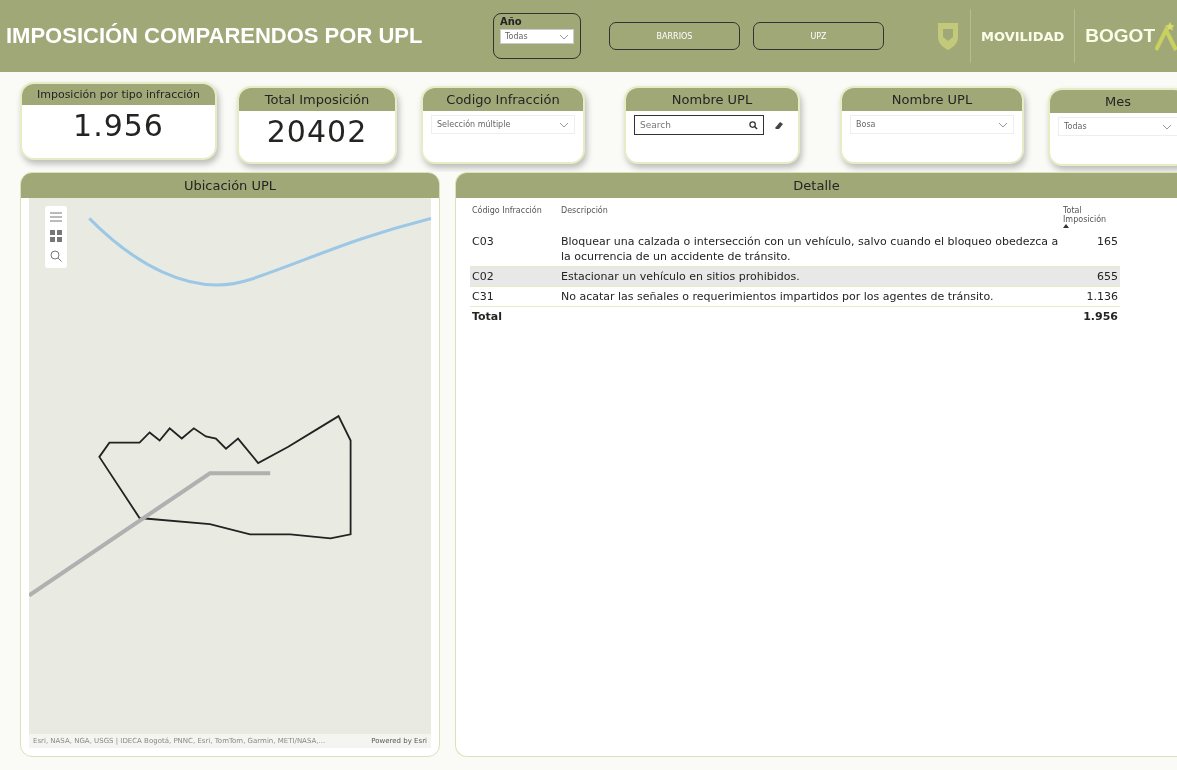 Image resolution: width=1177 pixels, height=770 pixels. I want to click on card-title: Total Imposición, so click(317, 99).